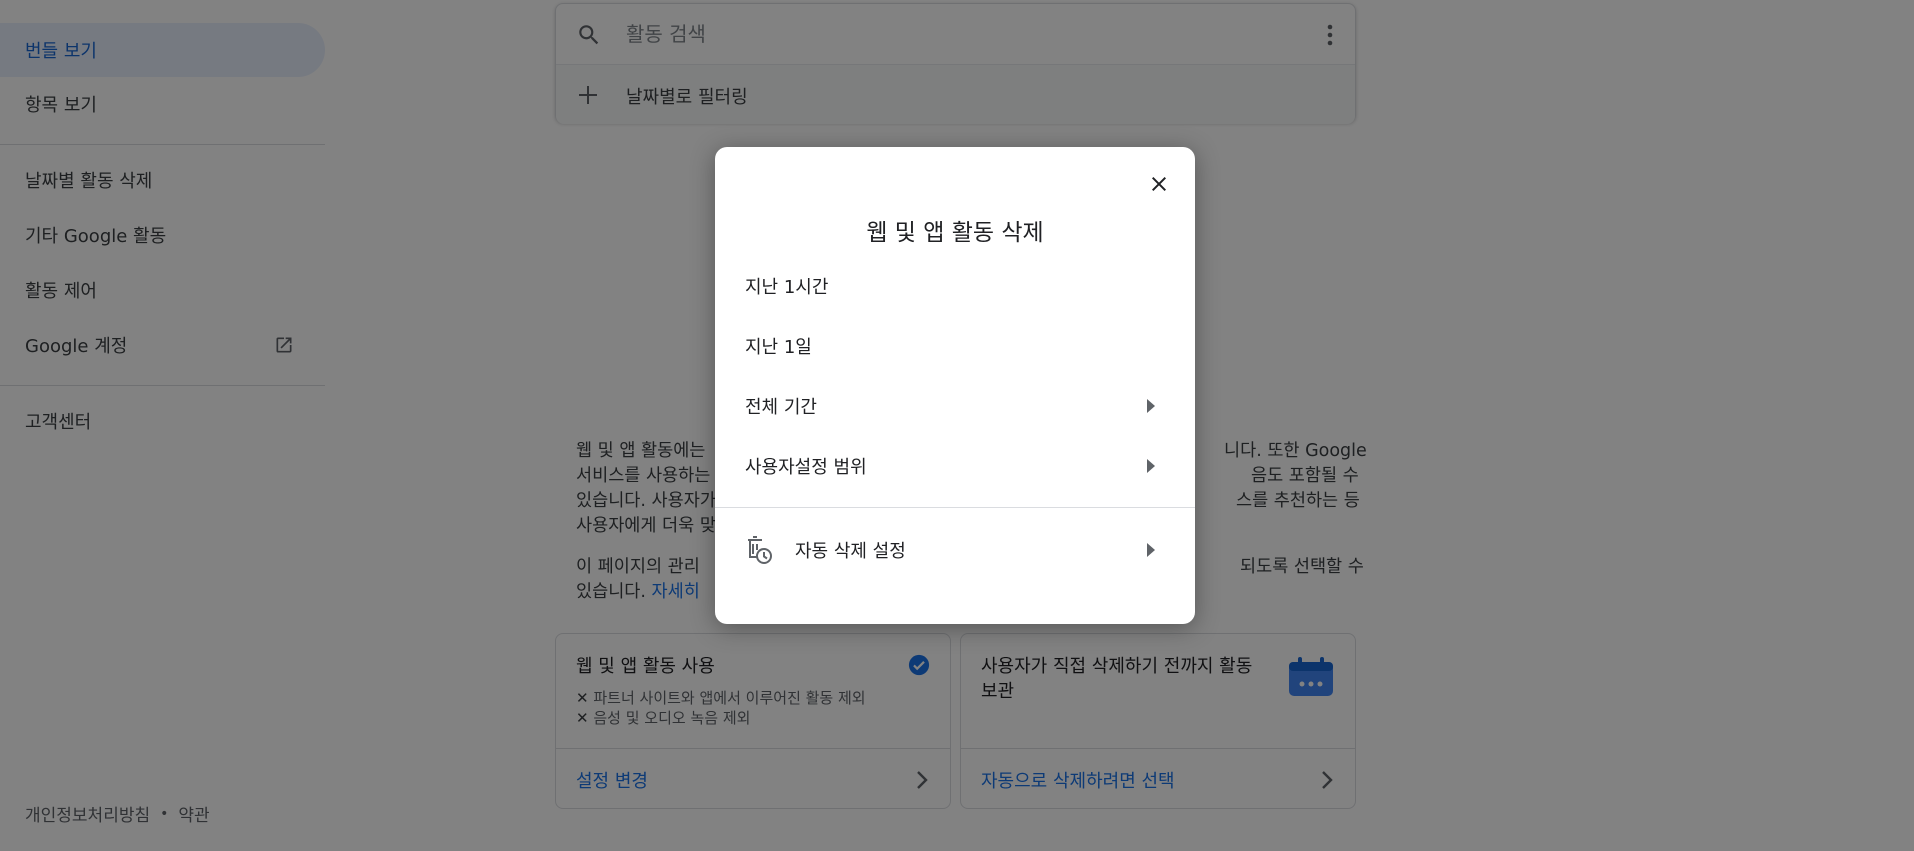 The height and width of the screenshot is (851, 1914). What do you see at coordinates (760, 550) in the screenshot?
I see `auto-delete-icon` at bounding box center [760, 550].